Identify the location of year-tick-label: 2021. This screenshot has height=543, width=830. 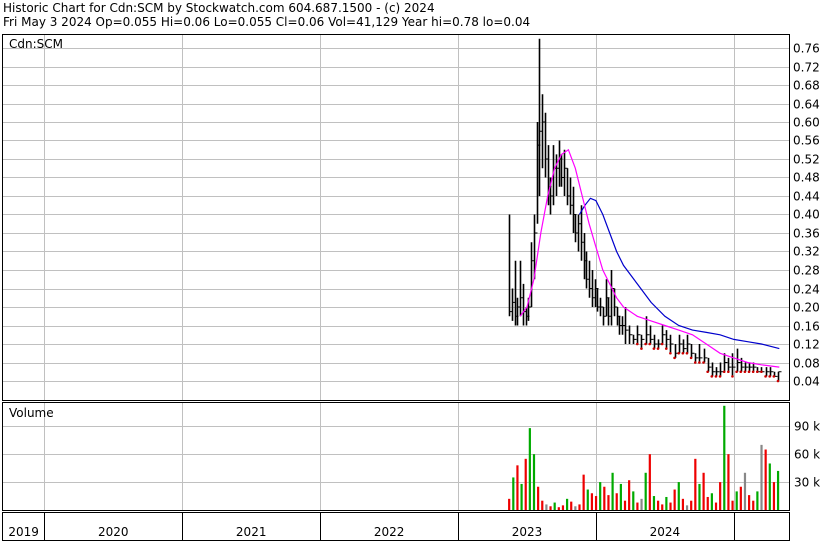
(251, 532).